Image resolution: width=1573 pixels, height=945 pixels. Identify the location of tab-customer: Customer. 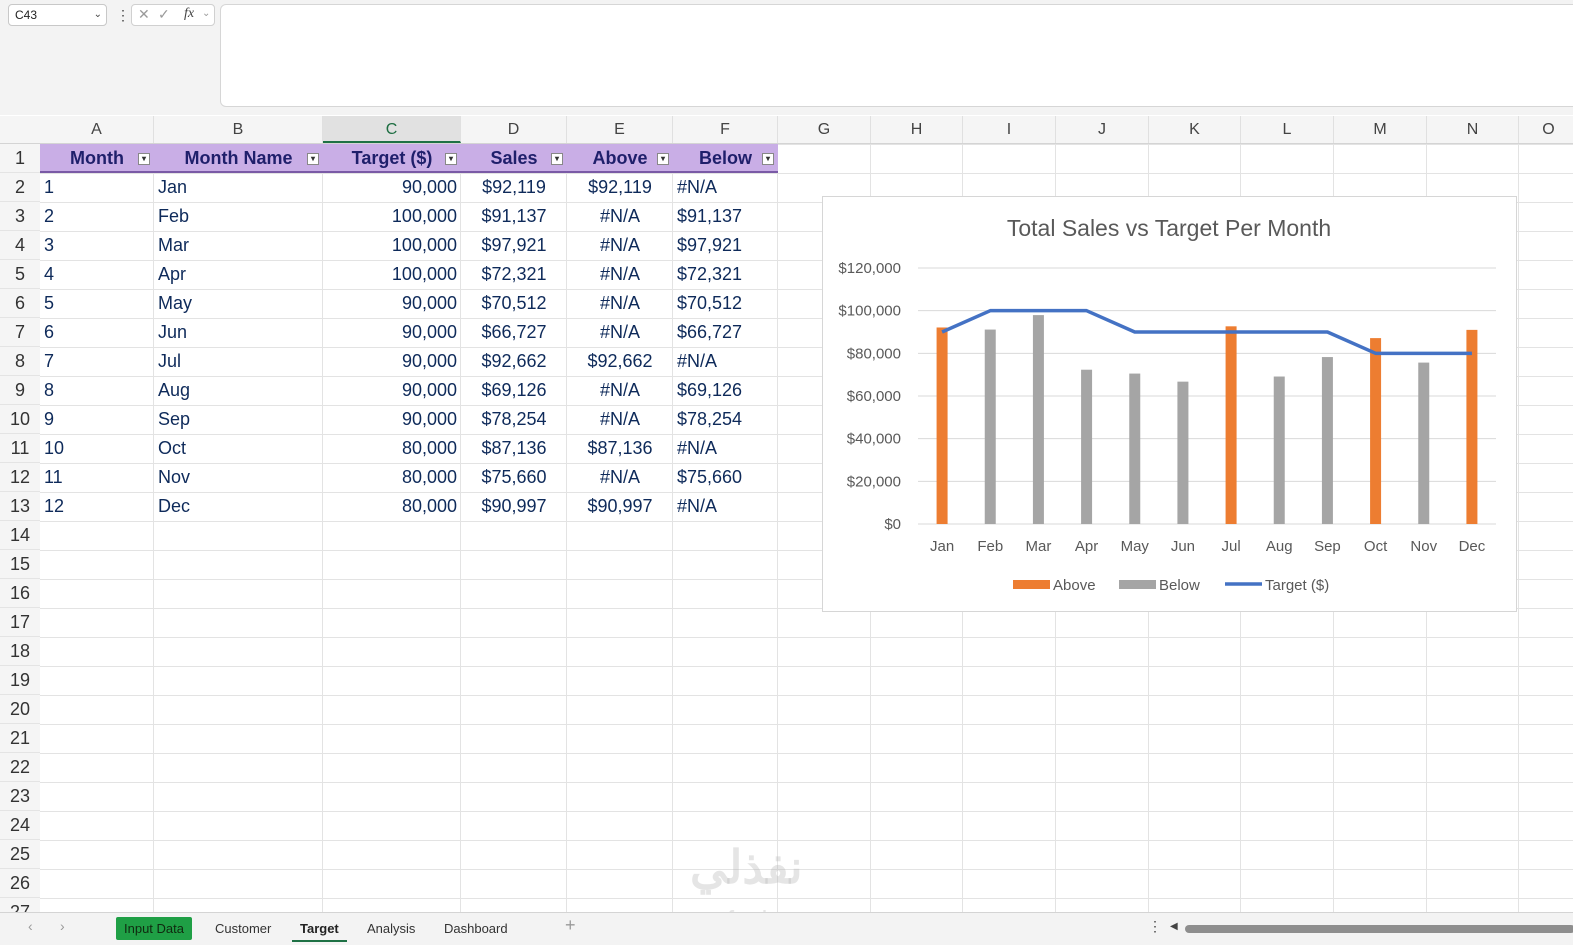
(243, 928).